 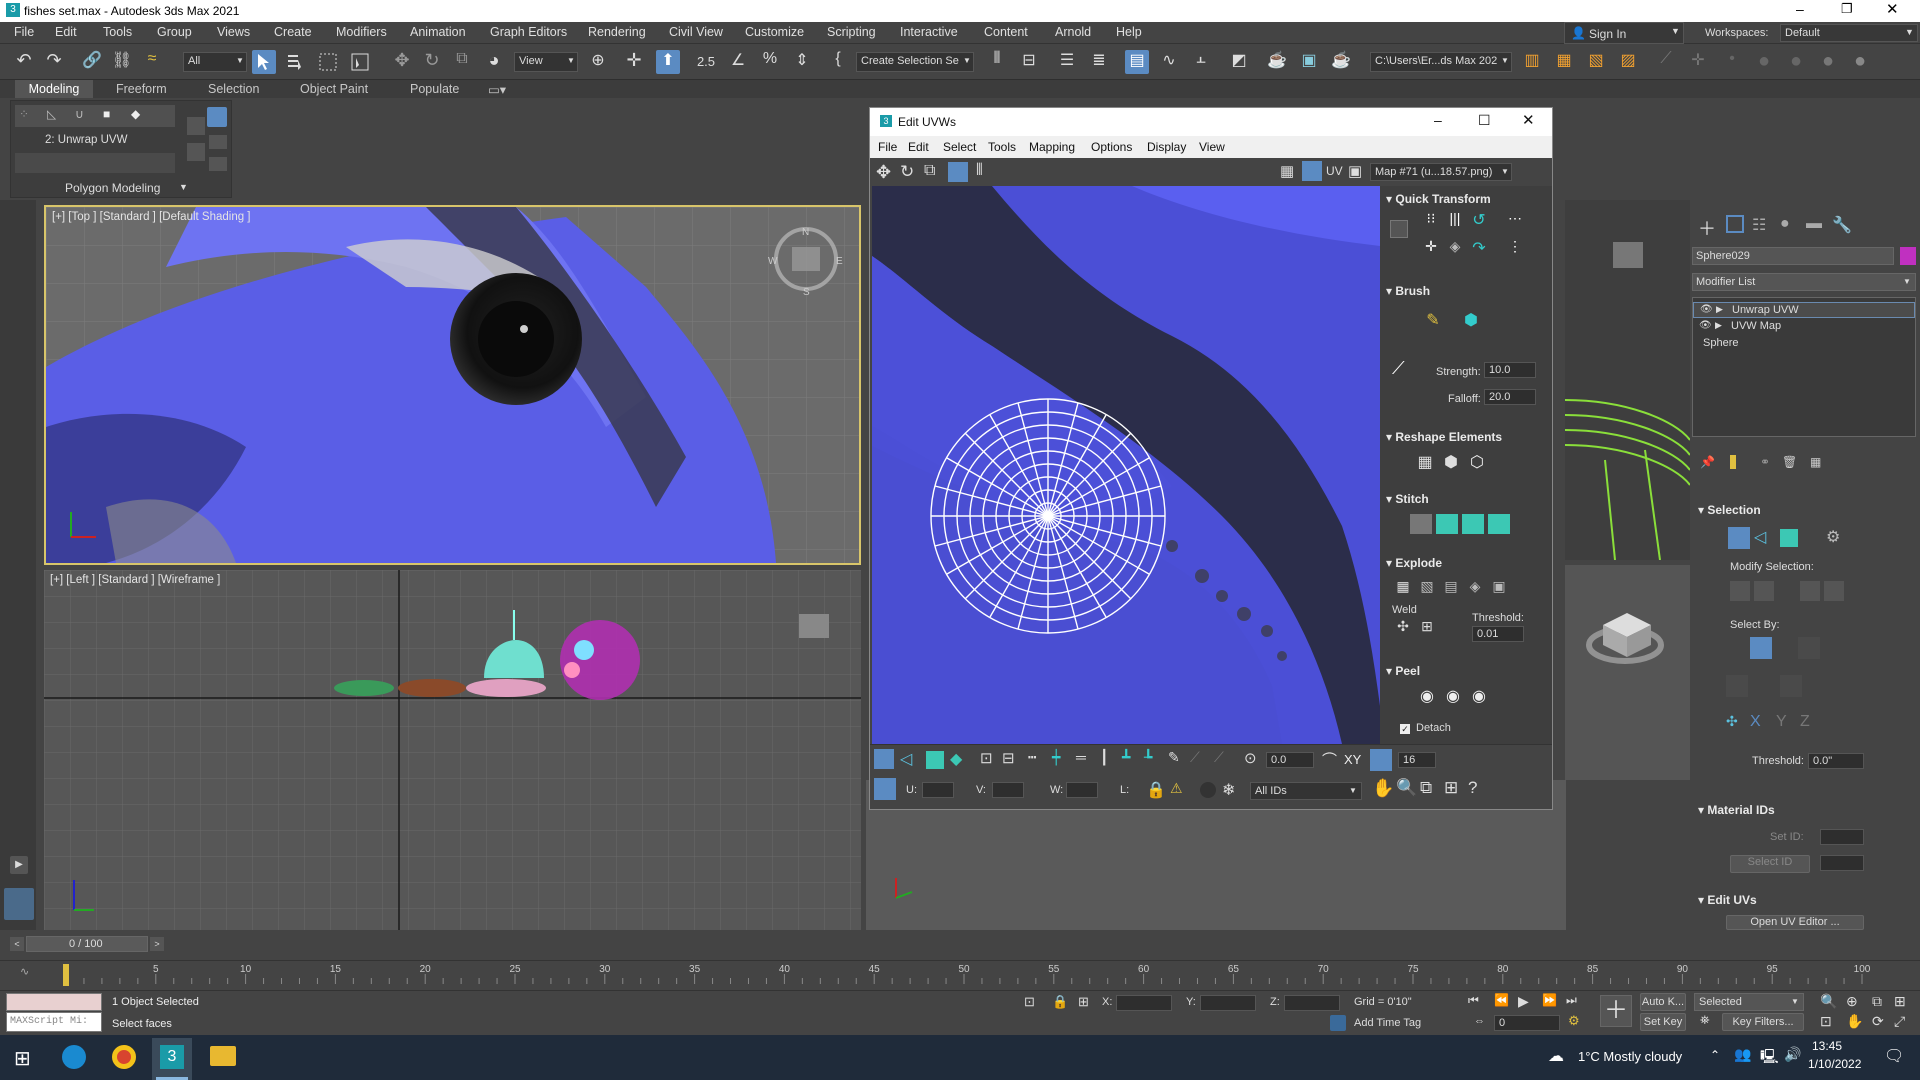 I want to click on windows-start-icon: ⊞, so click(x=22, y=1058).